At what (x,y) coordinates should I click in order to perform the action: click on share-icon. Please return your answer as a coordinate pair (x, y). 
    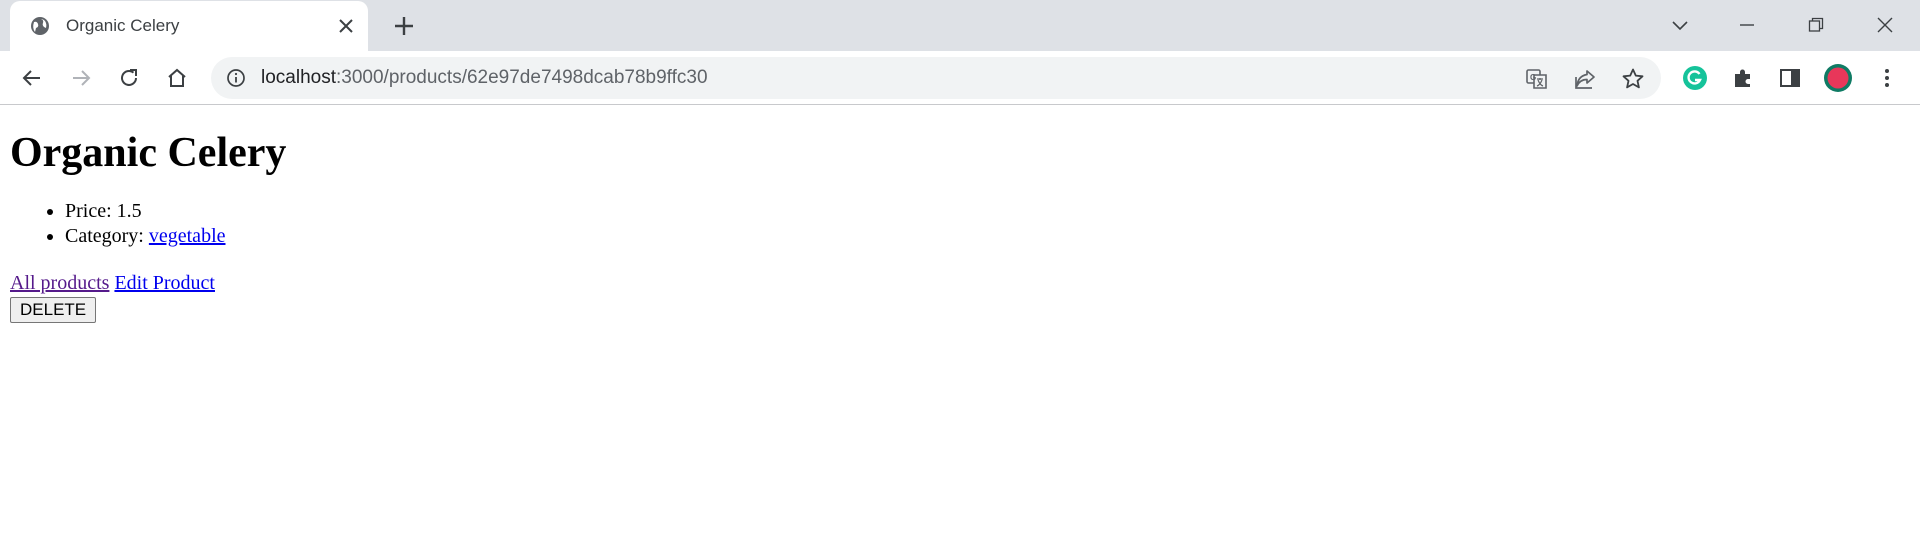
    Looking at the image, I should click on (1585, 79).